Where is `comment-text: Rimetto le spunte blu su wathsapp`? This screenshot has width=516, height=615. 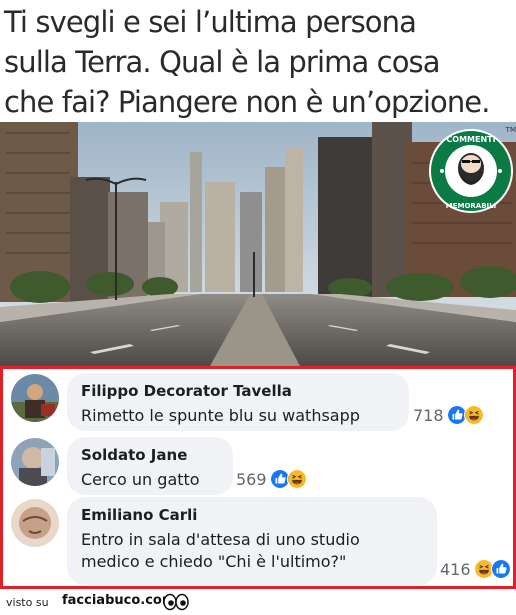 comment-text: Rimetto le spunte blu su wathsapp is located at coordinates (220, 415).